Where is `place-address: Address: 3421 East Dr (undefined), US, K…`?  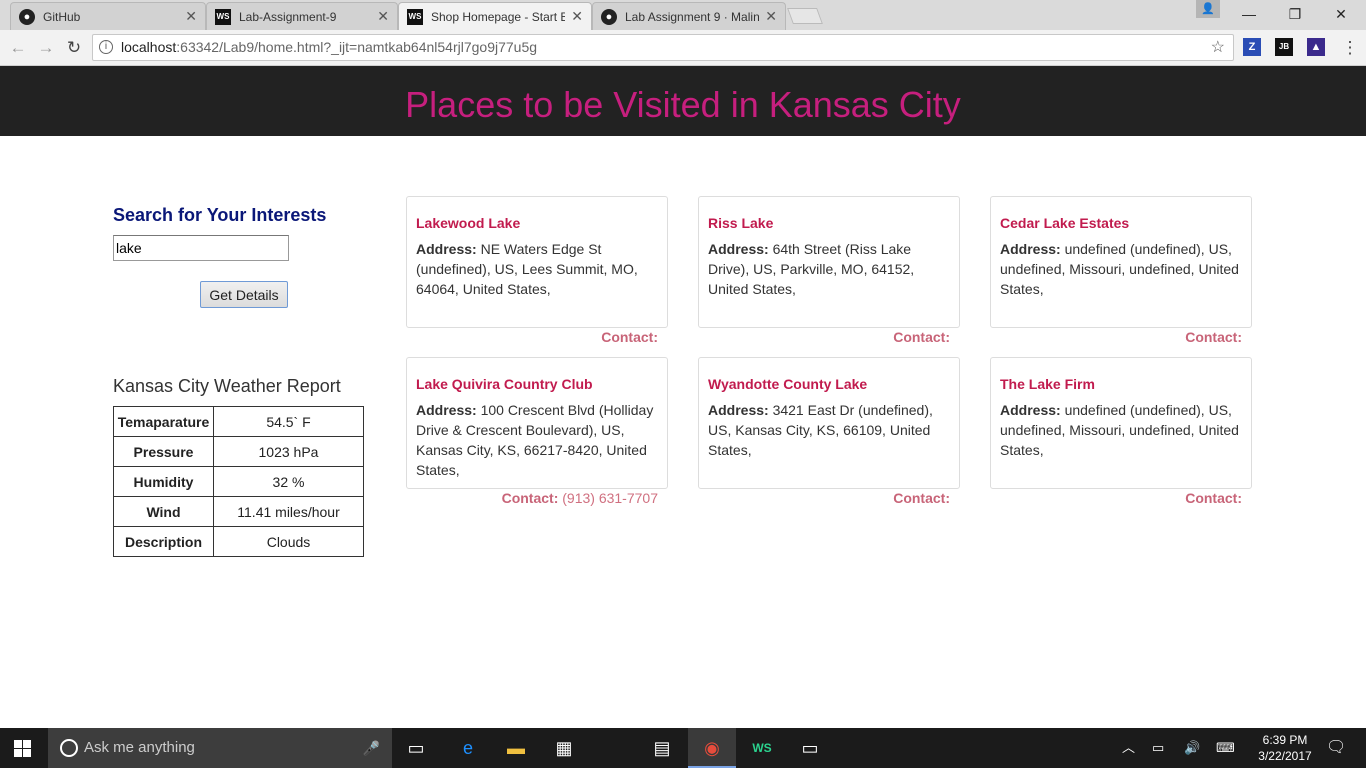
place-address: Address: 3421 East Dr (undefined), US, K… is located at coordinates (820, 430).